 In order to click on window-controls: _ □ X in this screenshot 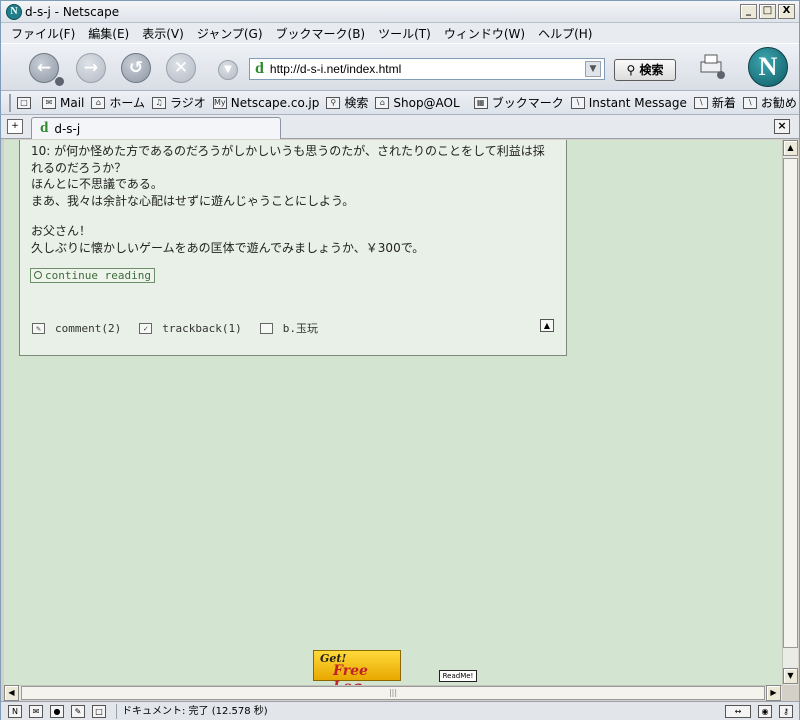, I will do `click(767, 11)`.